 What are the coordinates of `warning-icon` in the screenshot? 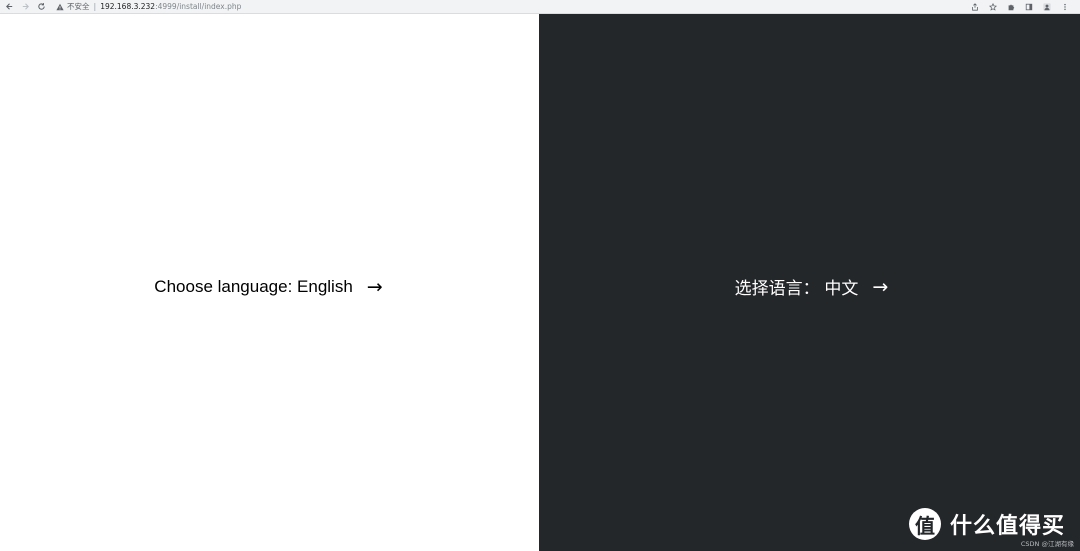 It's located at (60, 7).